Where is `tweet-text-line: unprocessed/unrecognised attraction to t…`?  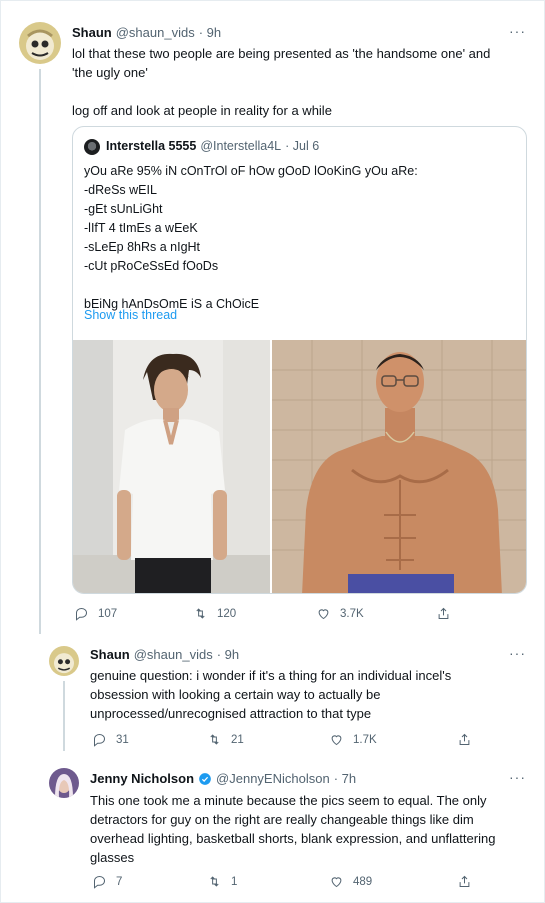
tweet-text-line: unprocessed/unrecognised attraction to t… is located at coordinates (231, 713).